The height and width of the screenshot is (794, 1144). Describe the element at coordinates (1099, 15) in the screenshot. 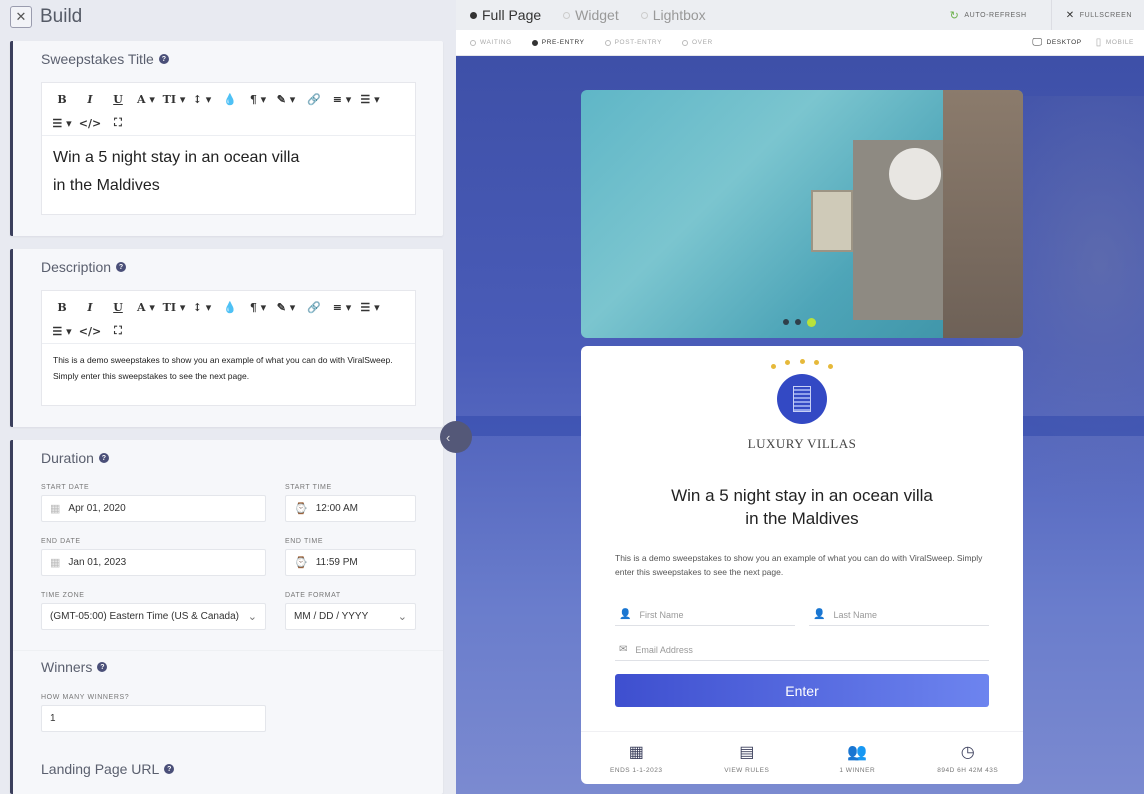

I see `fullscreen-button: ✕ Fullscreen` at that location.